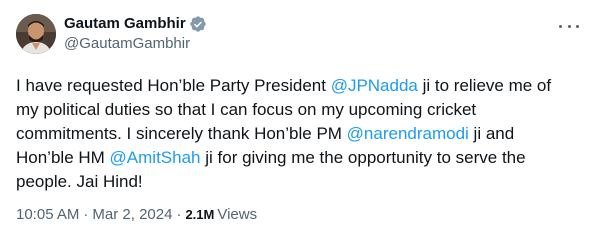  Describe the element at coordinates (173, 85) in the screenshot. I see `tweet-text-segment: I have requested Hon’ble Party President` at that location.